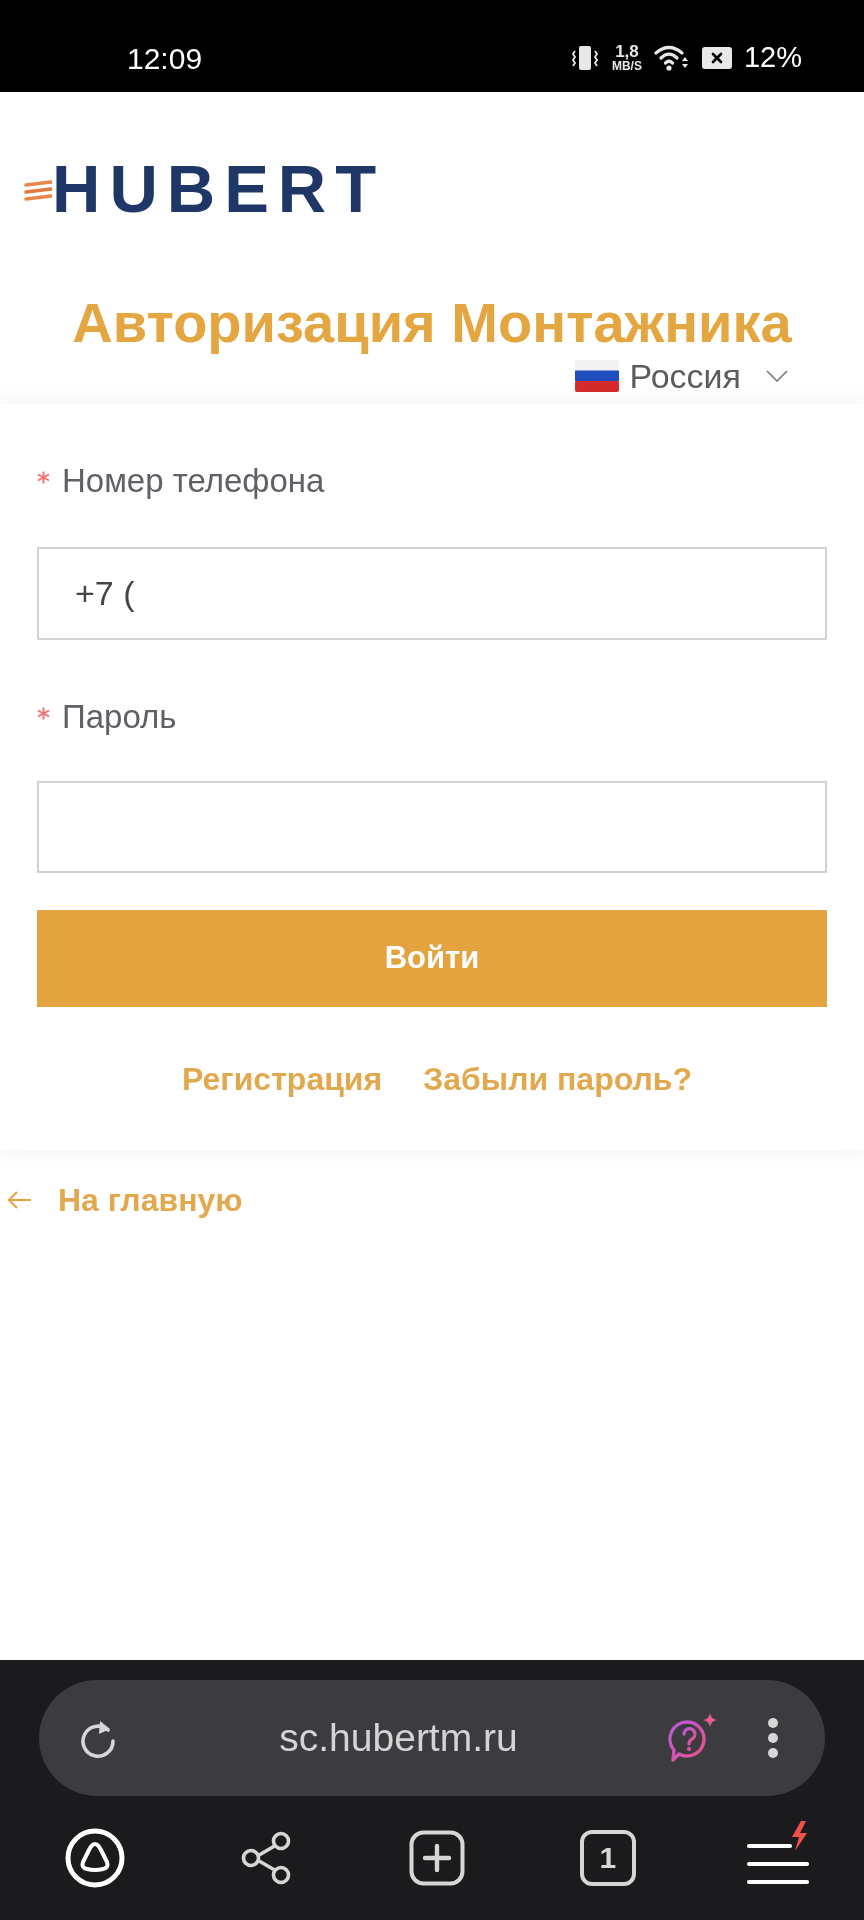  Describe the element at coordinates (777, 376) in the screenshot. I see `chevron-down-icon` at that location.